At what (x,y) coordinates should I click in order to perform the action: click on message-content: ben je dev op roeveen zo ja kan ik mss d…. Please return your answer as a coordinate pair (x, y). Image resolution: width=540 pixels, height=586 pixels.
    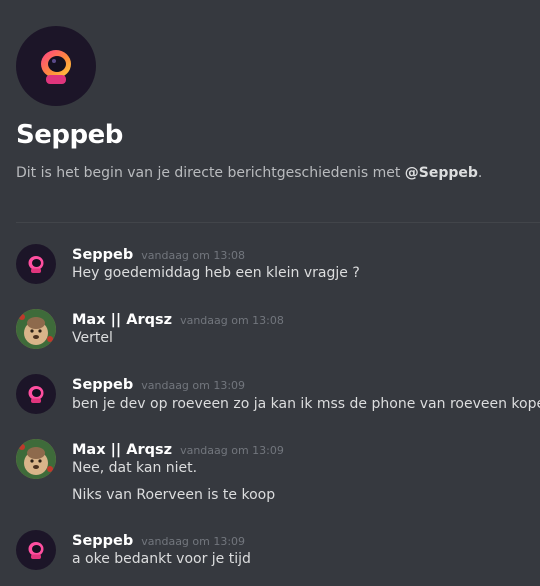
    Looking at the image, I should click on (306, 404).